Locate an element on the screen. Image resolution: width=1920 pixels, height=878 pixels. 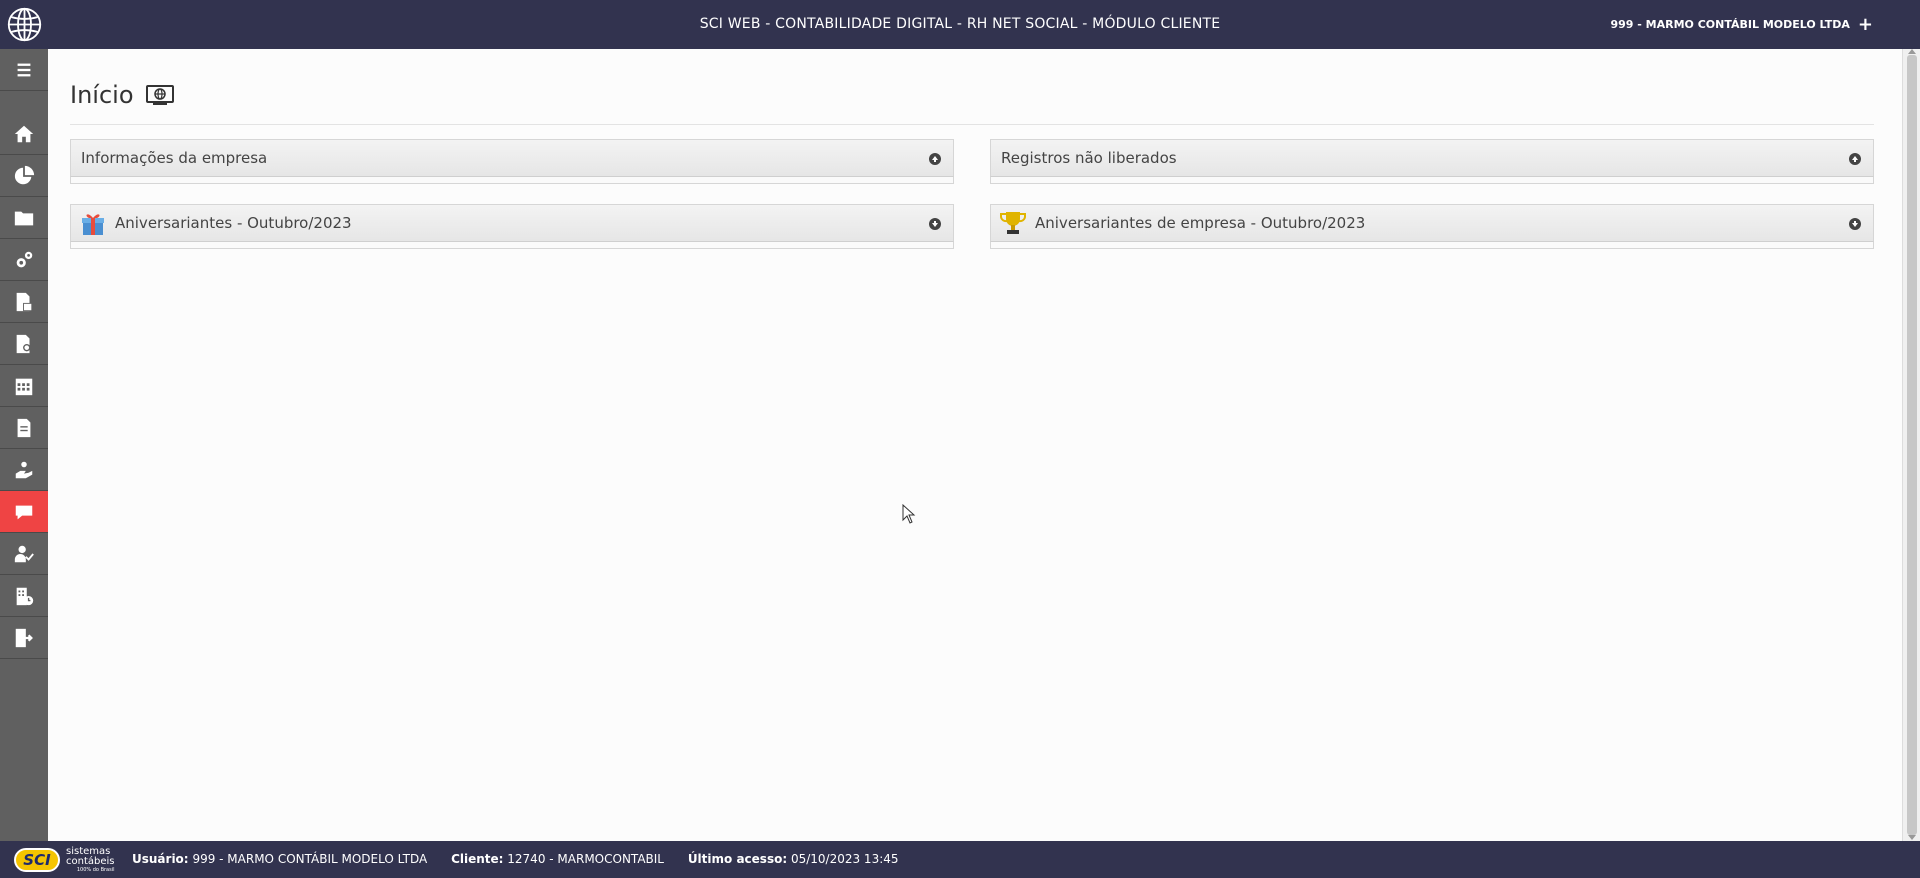
page-title: Início is located at coordinates (122, 95).